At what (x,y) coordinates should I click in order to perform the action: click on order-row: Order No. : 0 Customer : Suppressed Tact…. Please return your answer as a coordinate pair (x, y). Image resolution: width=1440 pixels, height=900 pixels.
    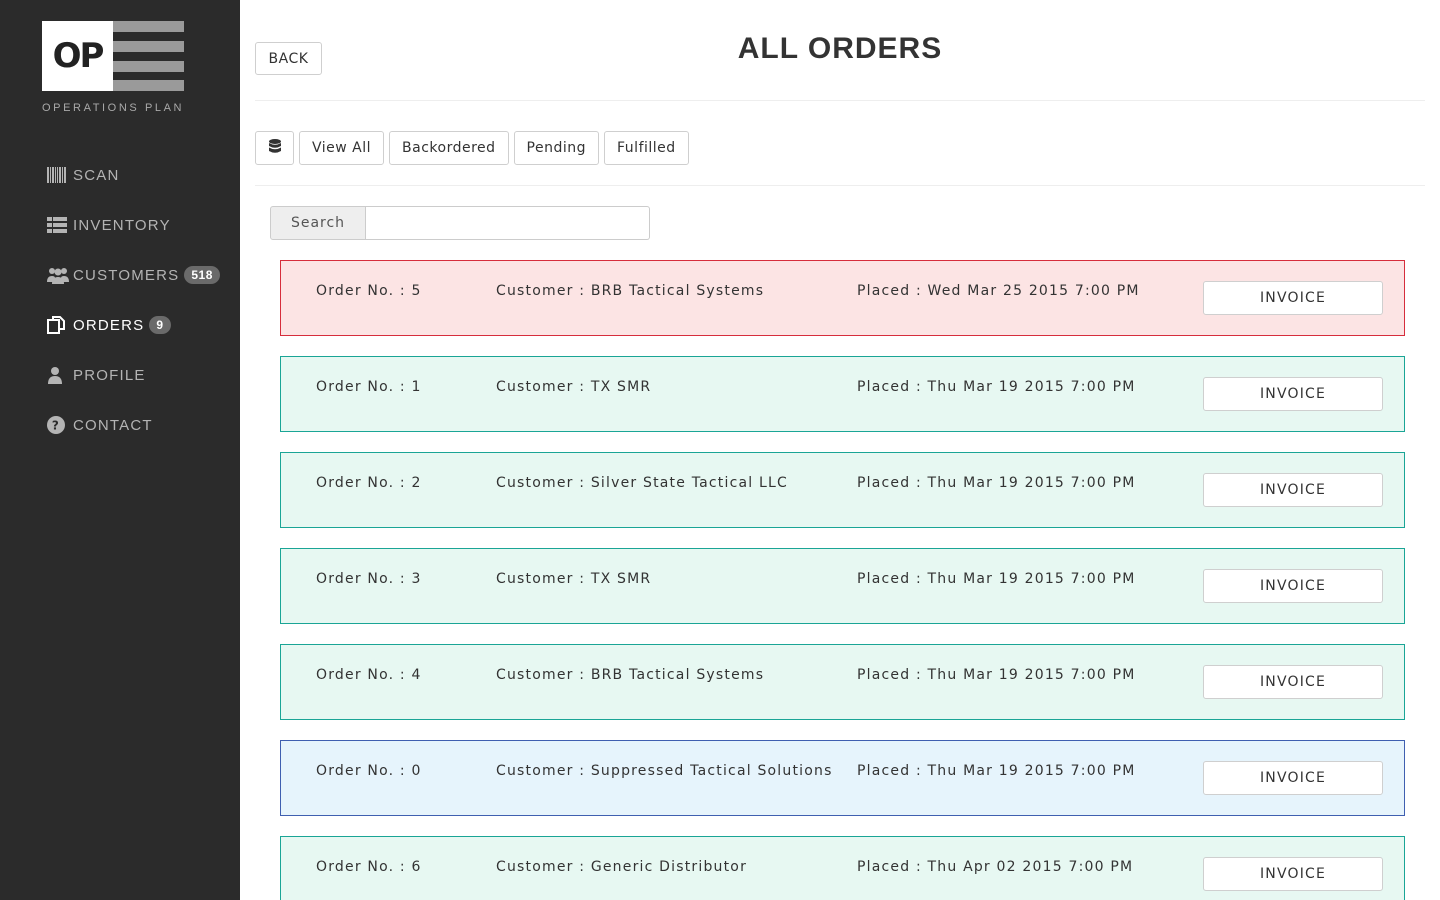
    Looking at the image, I should click on (842, 778).